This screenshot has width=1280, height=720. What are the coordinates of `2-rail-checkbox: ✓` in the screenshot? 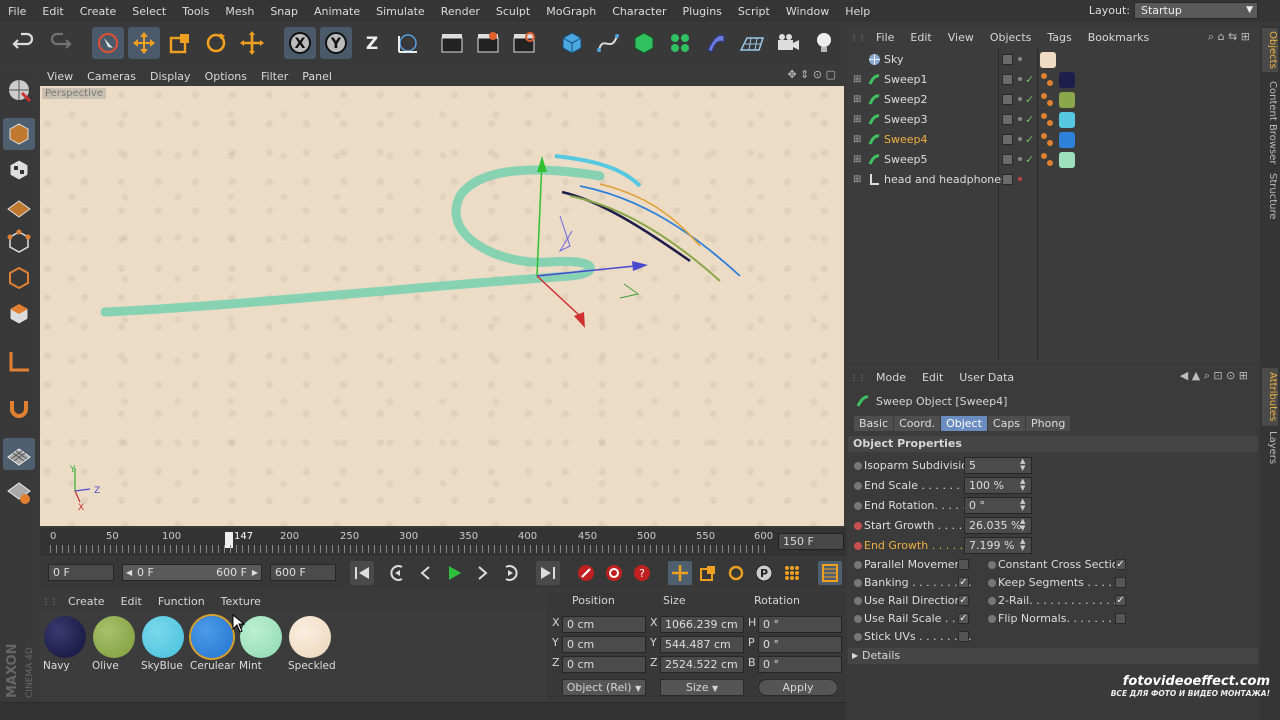 It's located at (1120, 600).